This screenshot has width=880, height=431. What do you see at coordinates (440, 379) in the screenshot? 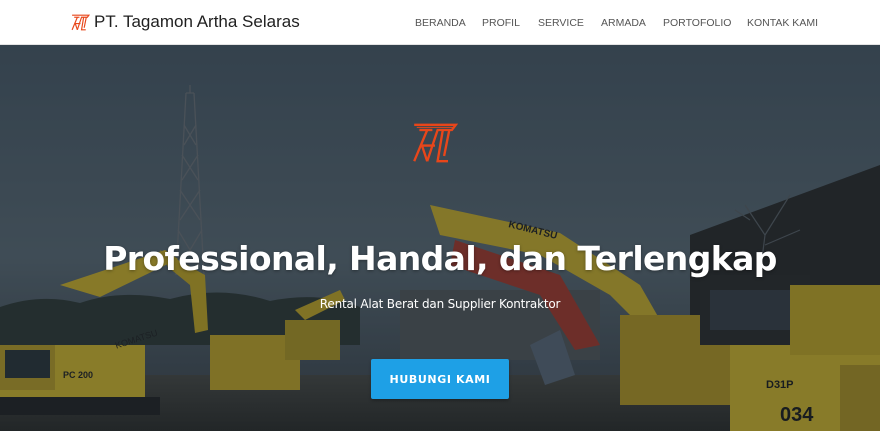
I see `hubungi-kami-button: HUBUNGI KAMI` at bounding box center [440, 379].